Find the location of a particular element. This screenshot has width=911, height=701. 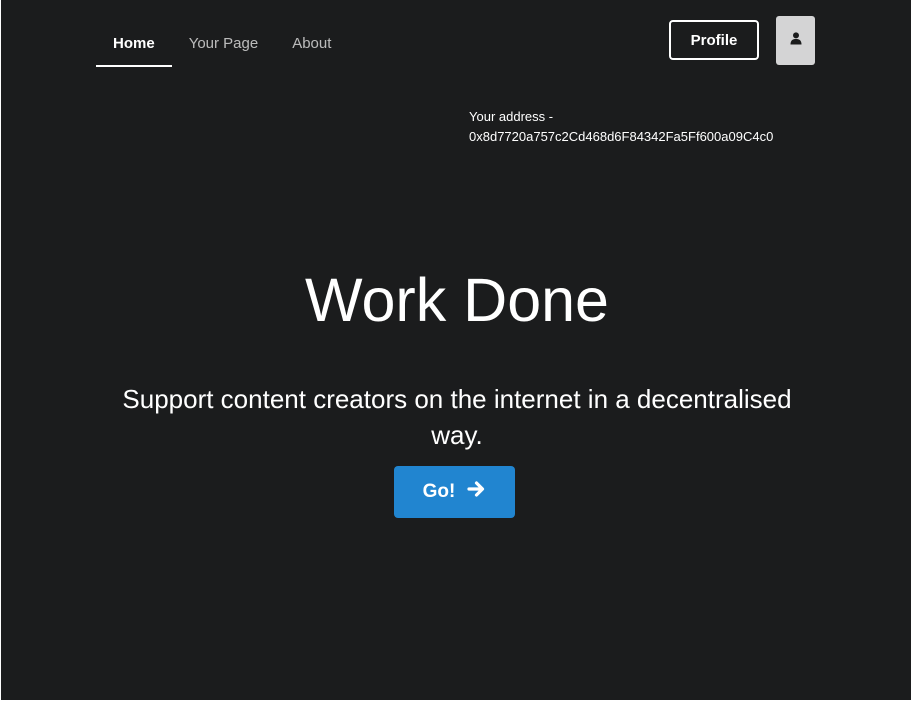

avatar-button is located at coordinates (795, 40).